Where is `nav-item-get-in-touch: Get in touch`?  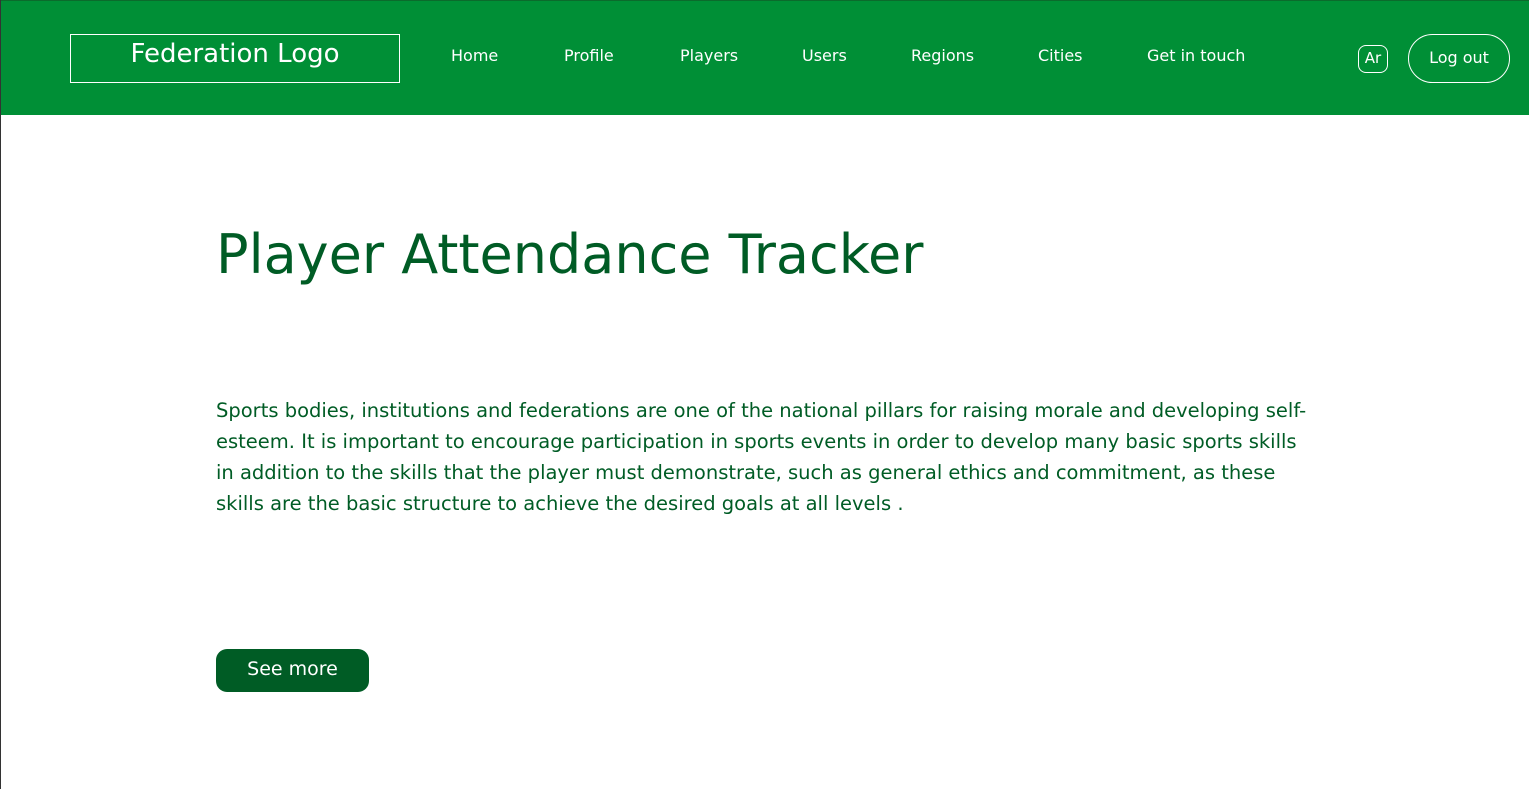 nav-item-get-in-touch: Get in touch is located at coordinates (1196, 56).